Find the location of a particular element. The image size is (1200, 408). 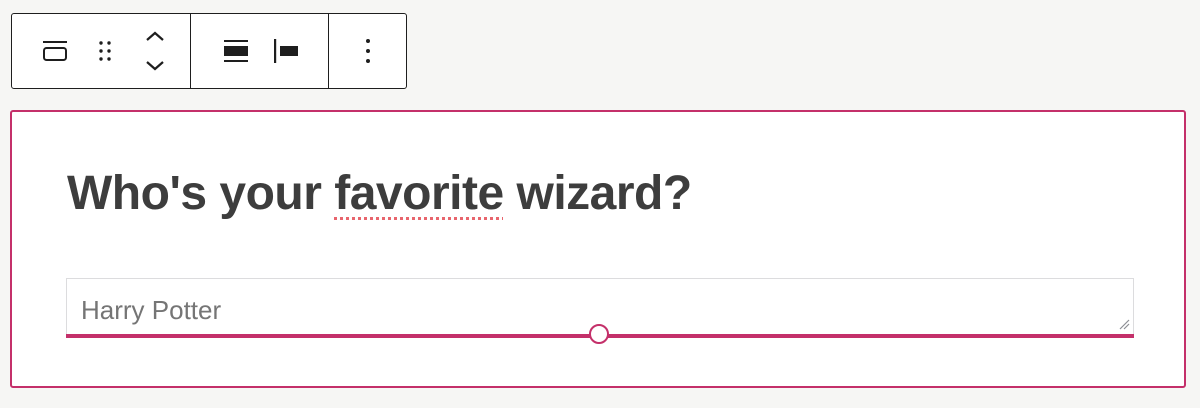

question-text-start: Who's your is located at coordinates (201, 193).